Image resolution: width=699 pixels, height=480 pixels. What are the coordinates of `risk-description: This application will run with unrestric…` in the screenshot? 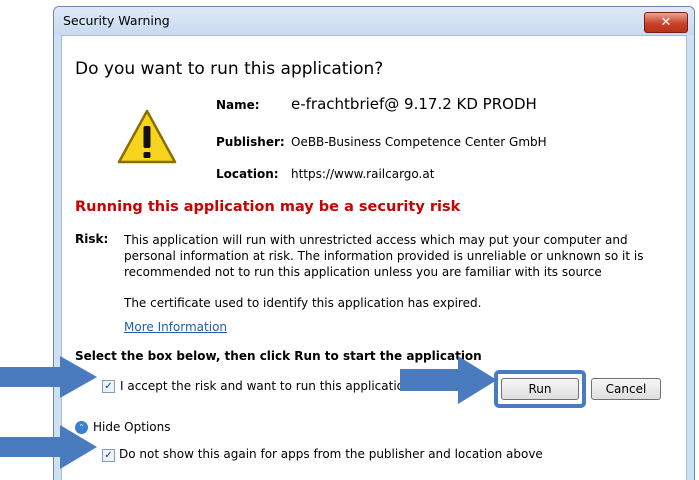 It's located at (384, 256).